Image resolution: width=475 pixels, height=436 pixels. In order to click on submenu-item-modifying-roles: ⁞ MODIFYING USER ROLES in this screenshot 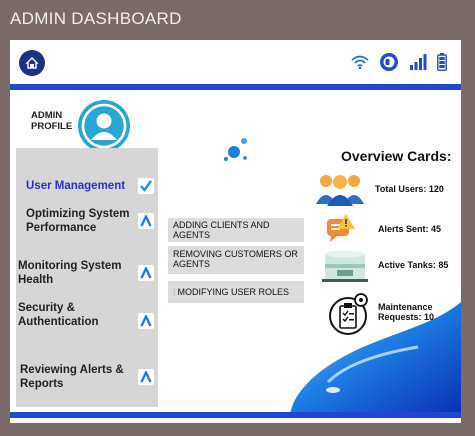, I will do `click(236, 292)`.